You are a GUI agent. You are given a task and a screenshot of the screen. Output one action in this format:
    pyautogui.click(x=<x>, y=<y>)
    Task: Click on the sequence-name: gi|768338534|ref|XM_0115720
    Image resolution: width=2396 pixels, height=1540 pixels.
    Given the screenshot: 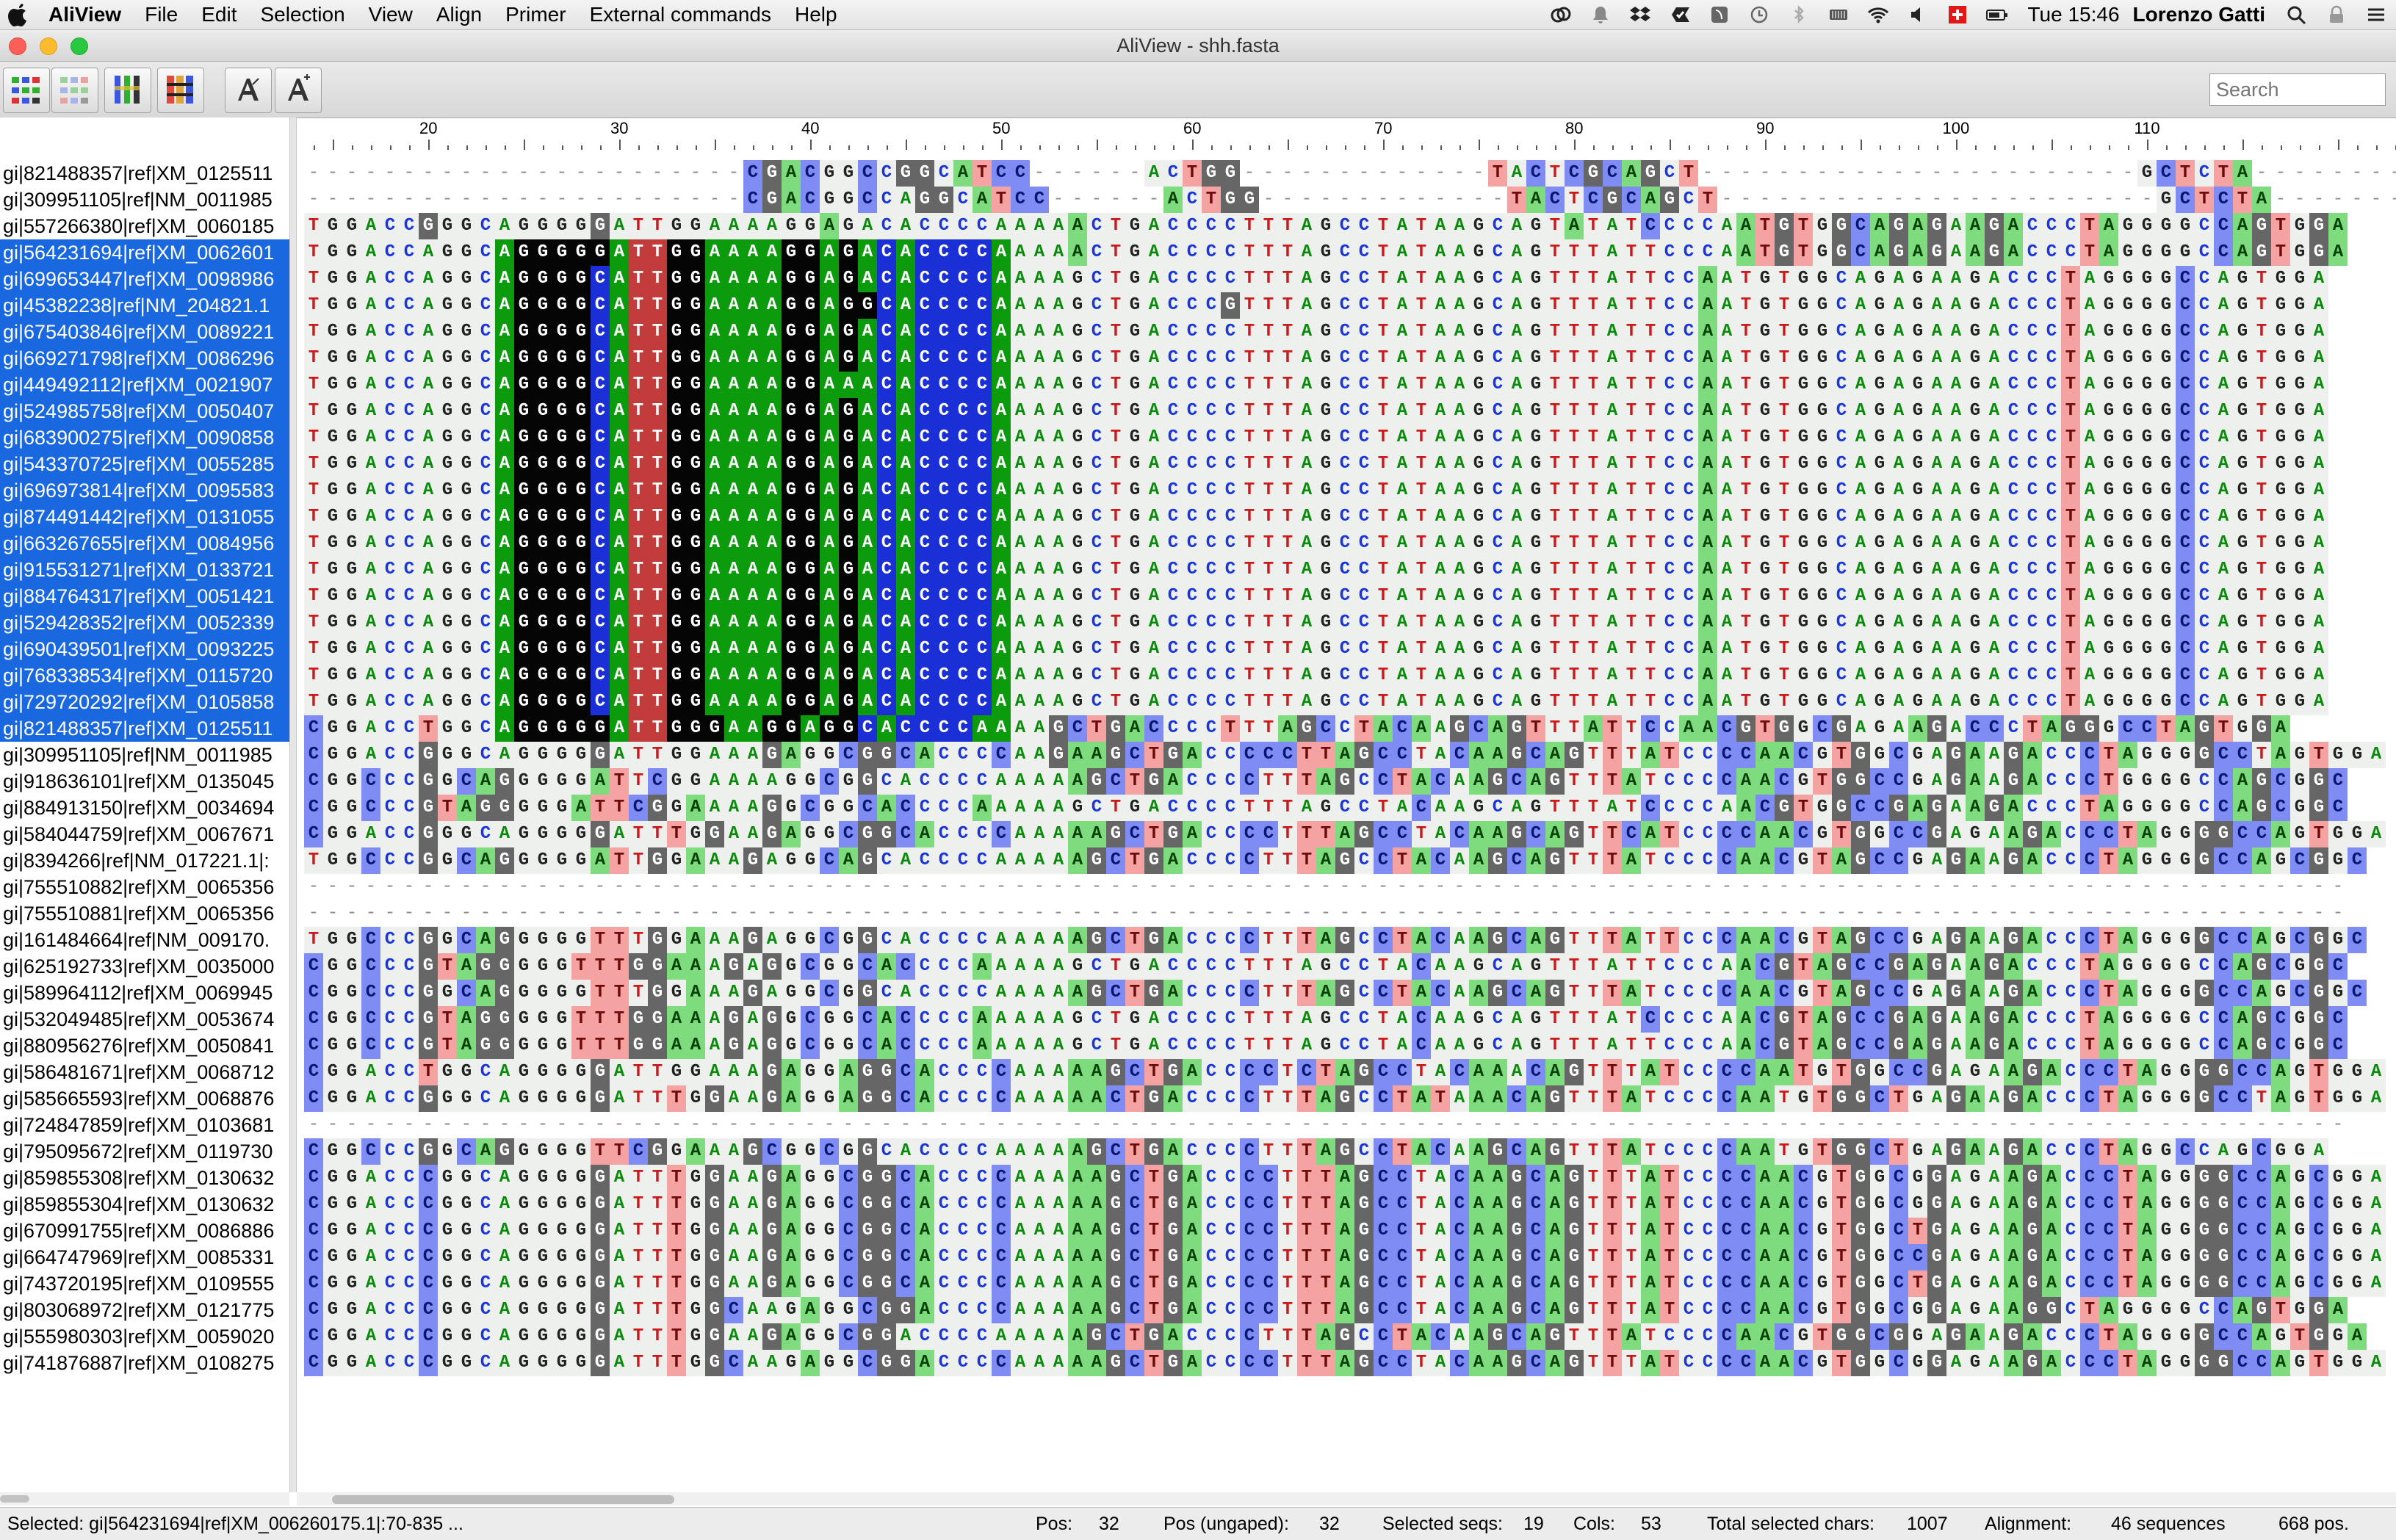 What is the action you would take?
    pyautogui.click(x=145, y=675)
    